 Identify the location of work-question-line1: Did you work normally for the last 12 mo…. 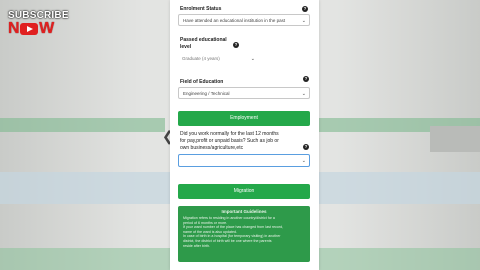
(229, 134).